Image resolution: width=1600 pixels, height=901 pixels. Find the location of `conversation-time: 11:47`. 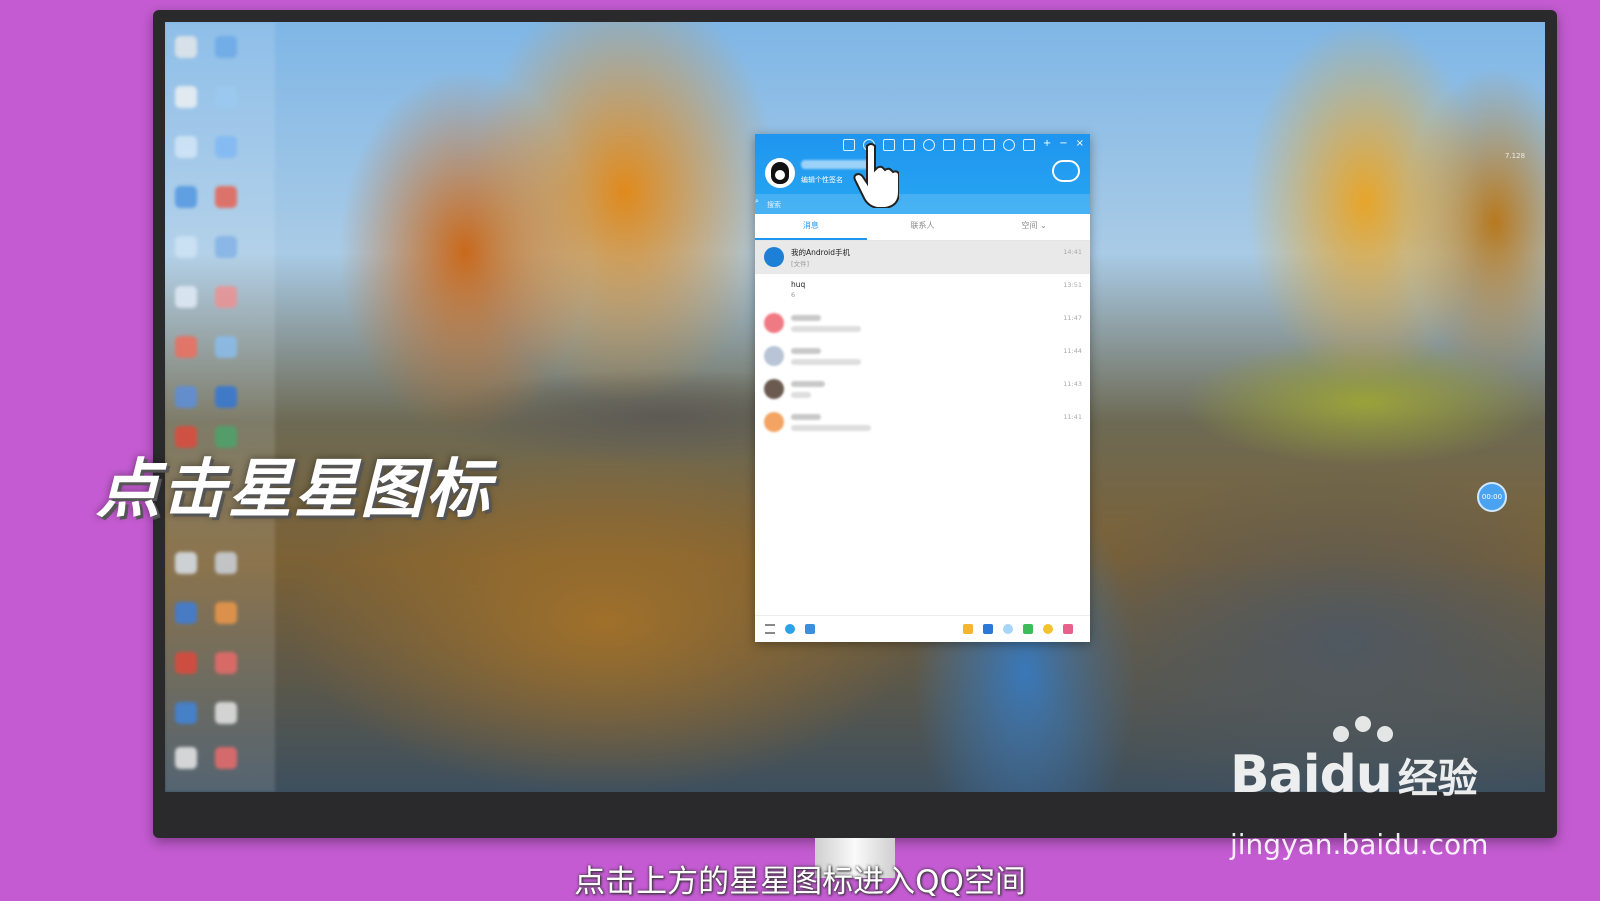

conversation-time: 11:47 is located at coordinates (1072, 318).